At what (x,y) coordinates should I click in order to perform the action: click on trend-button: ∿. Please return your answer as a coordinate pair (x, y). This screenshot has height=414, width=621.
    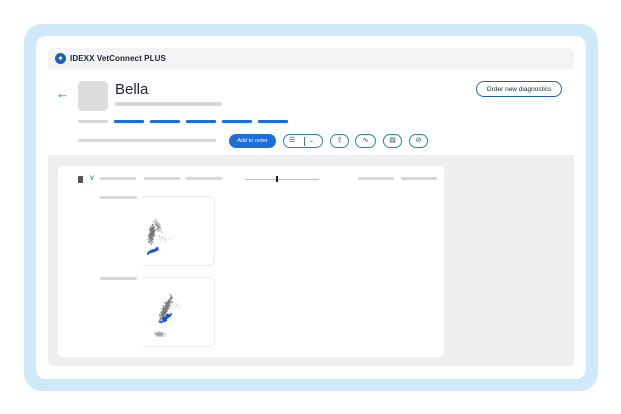
    Looking at the image, I should click on (365, 141).